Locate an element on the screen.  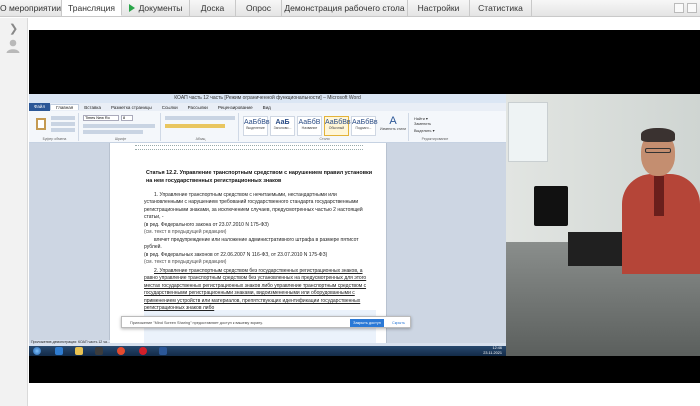
tab-board: Доска is located at coordinates (213, 8).